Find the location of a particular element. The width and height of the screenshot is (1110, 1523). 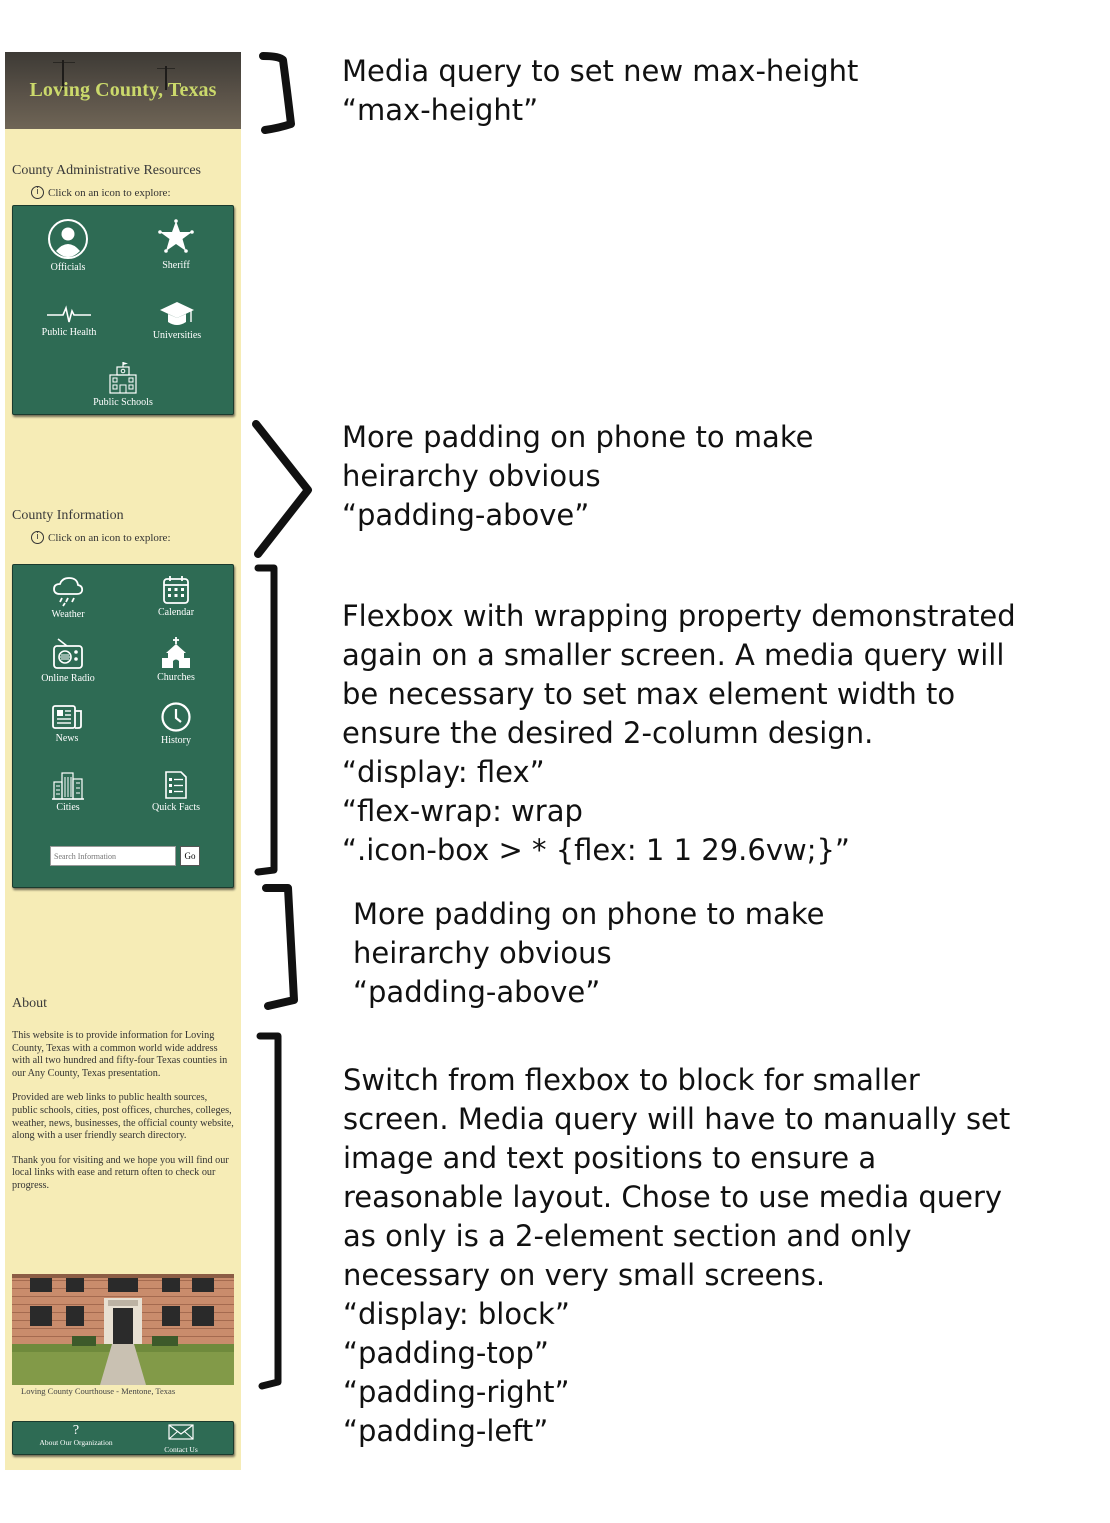

note-line: “display: block” is located at coordinates (456, 1314).